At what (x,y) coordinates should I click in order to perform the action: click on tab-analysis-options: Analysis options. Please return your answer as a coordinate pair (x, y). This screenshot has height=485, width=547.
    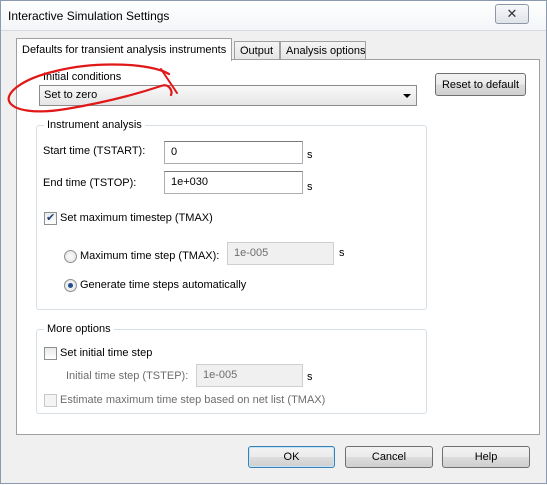
    Looking at the image, I should click on (323, 51).